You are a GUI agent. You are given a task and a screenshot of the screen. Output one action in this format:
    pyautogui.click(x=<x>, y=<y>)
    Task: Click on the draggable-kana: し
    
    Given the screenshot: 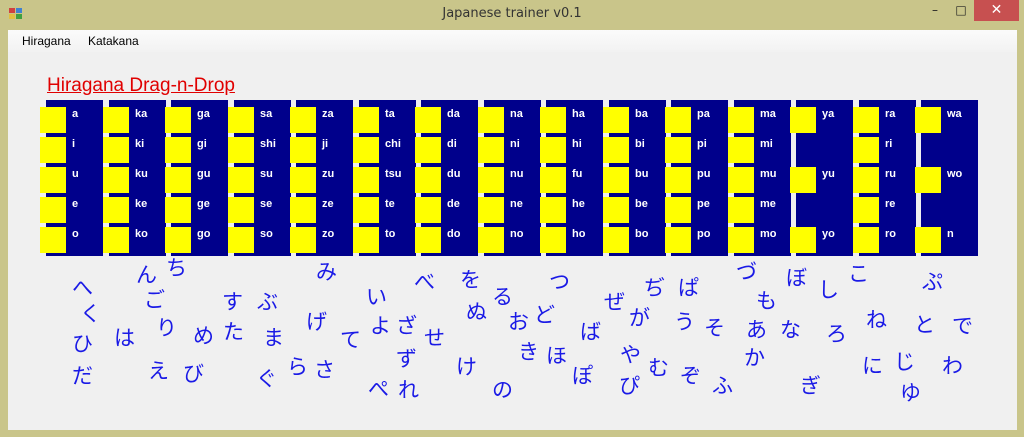 What is the action you would take?
    pyautogui.click(x=828, y=290)
    